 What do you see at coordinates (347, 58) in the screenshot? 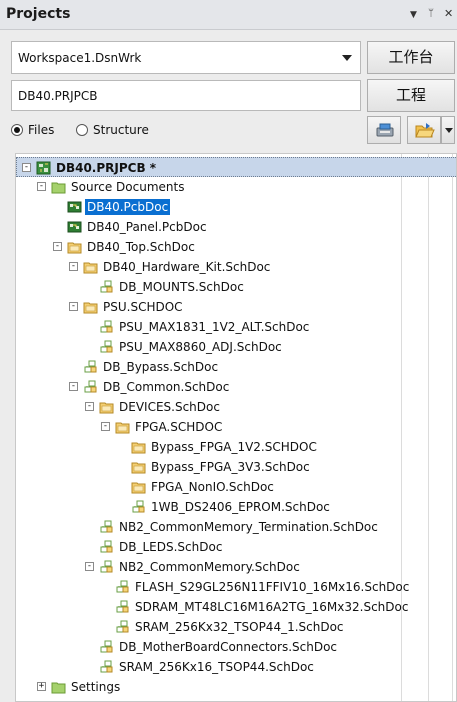
I see `chevron-down-icon` at bounding box center [347, 58].